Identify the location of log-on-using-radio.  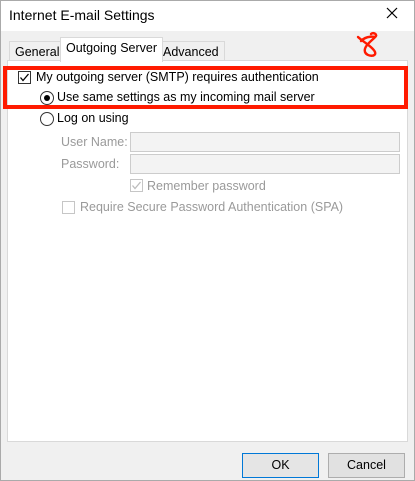
(47, 119).